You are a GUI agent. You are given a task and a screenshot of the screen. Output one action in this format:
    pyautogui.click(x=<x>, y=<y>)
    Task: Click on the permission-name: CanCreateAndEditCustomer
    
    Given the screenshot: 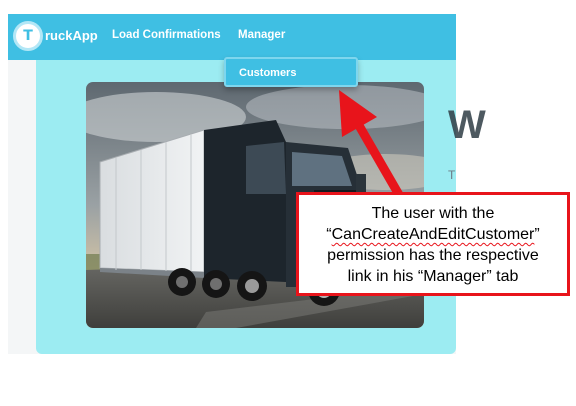 What is the action you would take?
    pyautogui.click(x=433, y=234)
    